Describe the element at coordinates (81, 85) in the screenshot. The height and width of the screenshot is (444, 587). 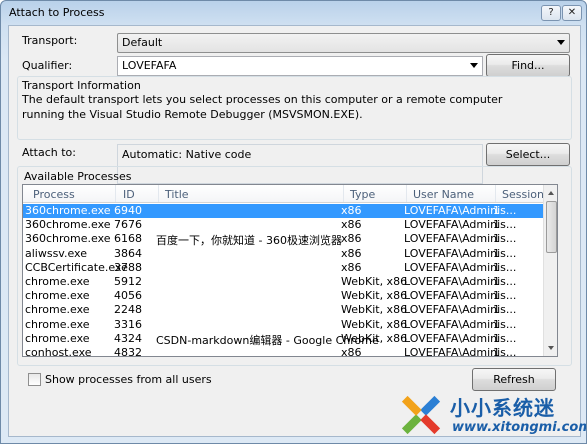
I see `transport-info-title: Transport Information` at that location.